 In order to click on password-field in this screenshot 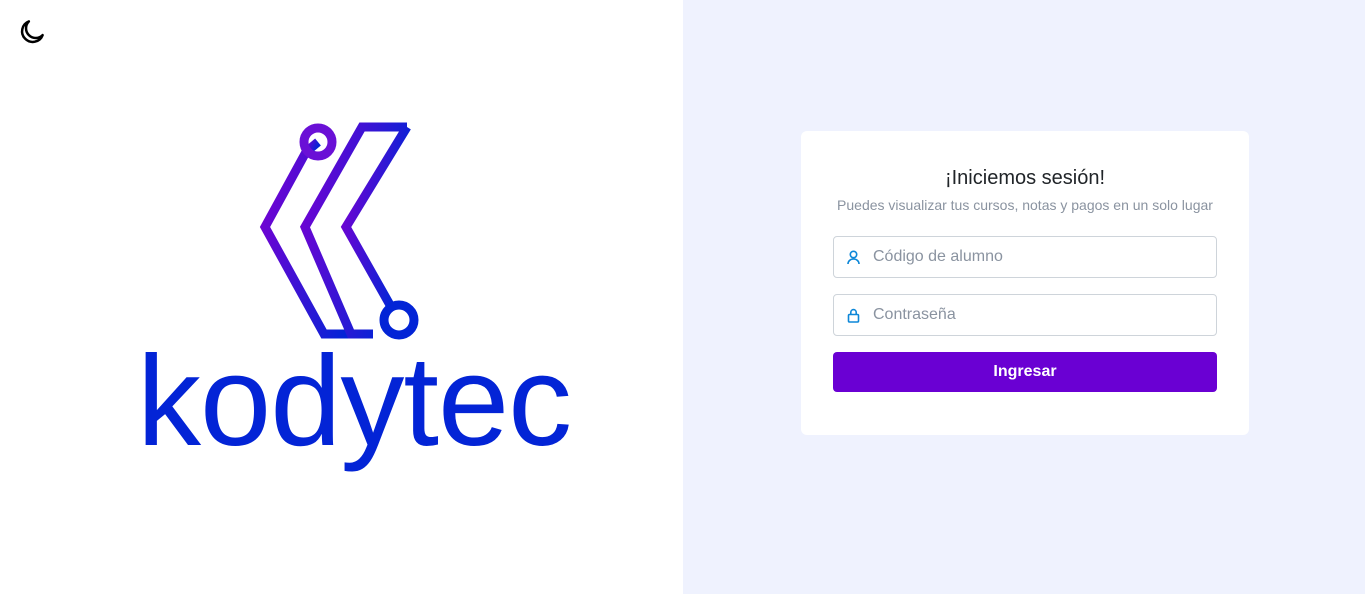, I will do `click(1025, 315)`.